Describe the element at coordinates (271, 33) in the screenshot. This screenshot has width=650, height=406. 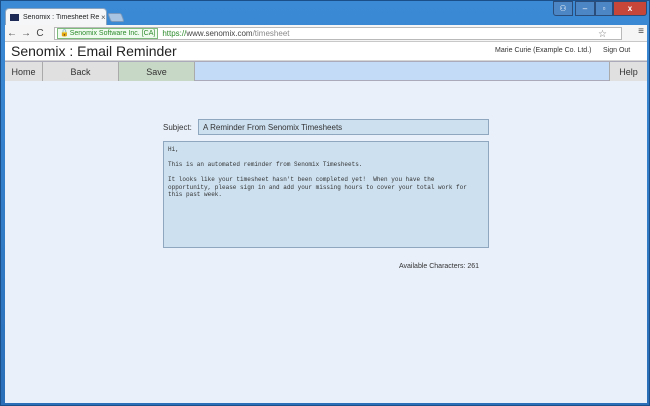
I see `url-path: /timesheet` at that location.